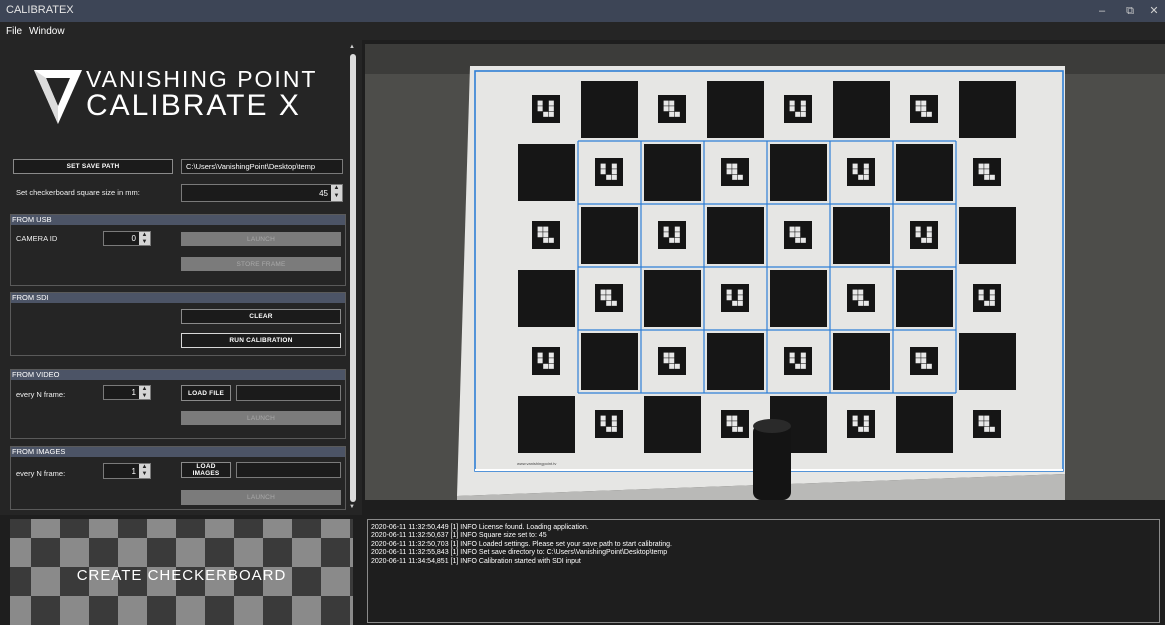  Describe the element at coordinates (127, 471) in the screenshot. I see `images-n-frame-stepper: 1 ▲ ▼` at that location.